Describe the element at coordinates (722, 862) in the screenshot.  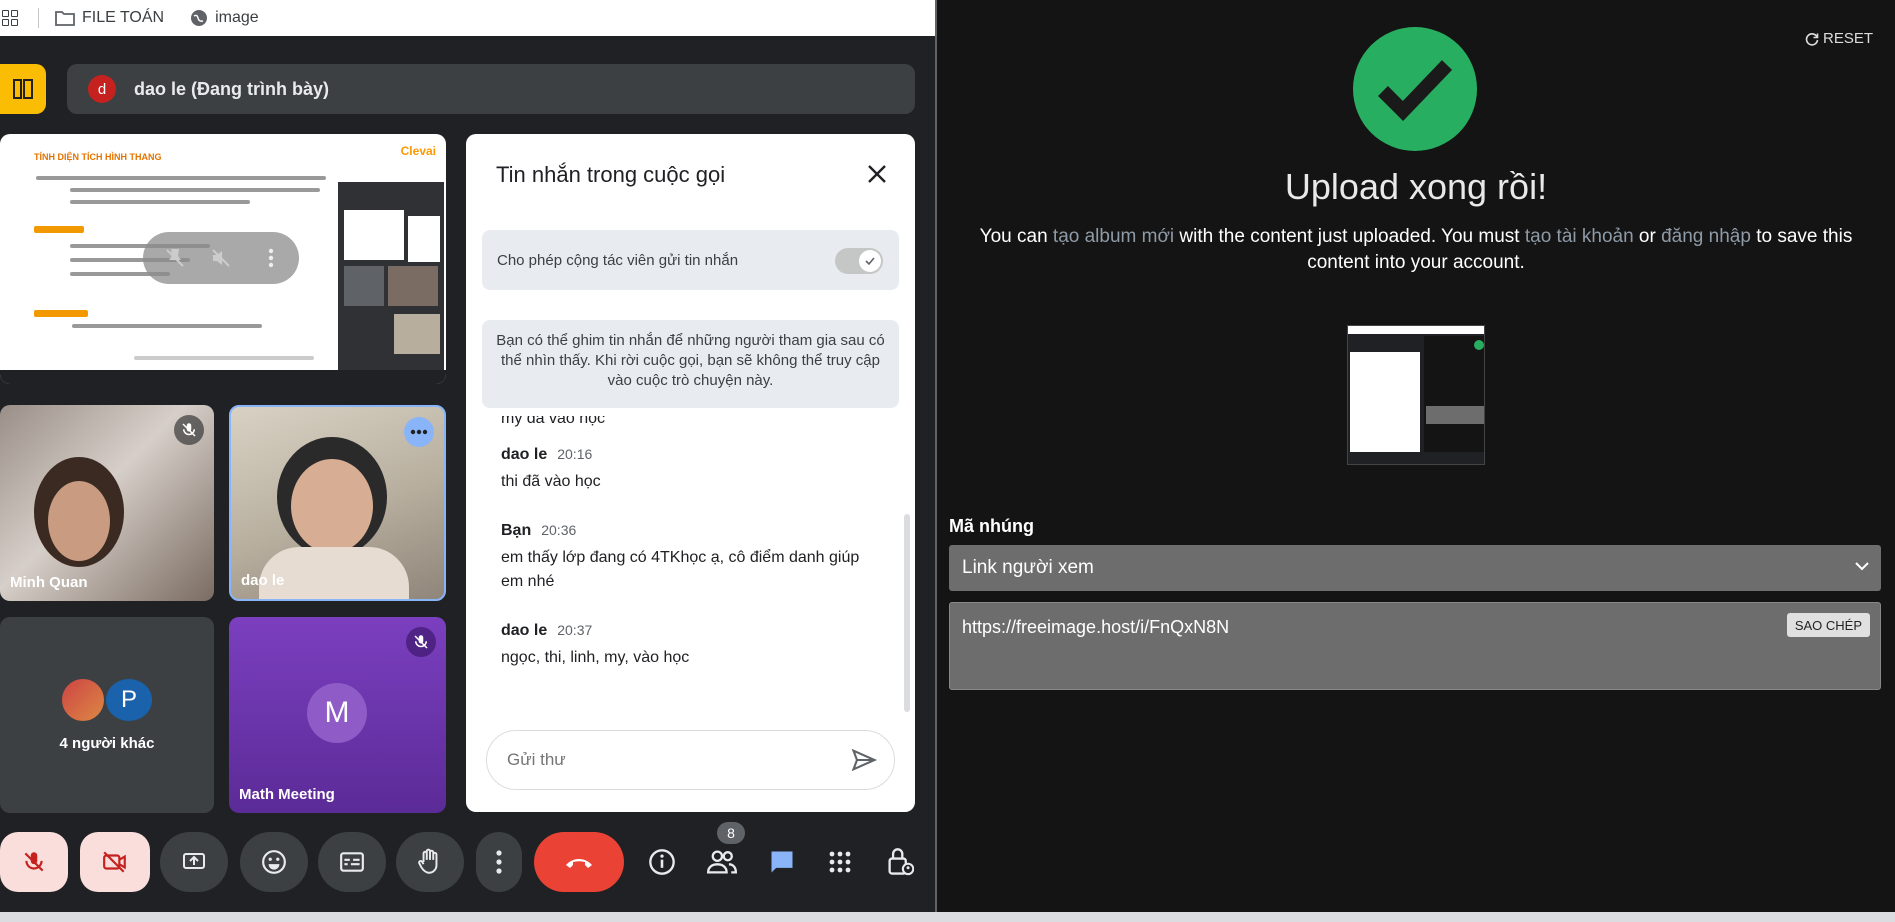
I see `people-icon` at that location.